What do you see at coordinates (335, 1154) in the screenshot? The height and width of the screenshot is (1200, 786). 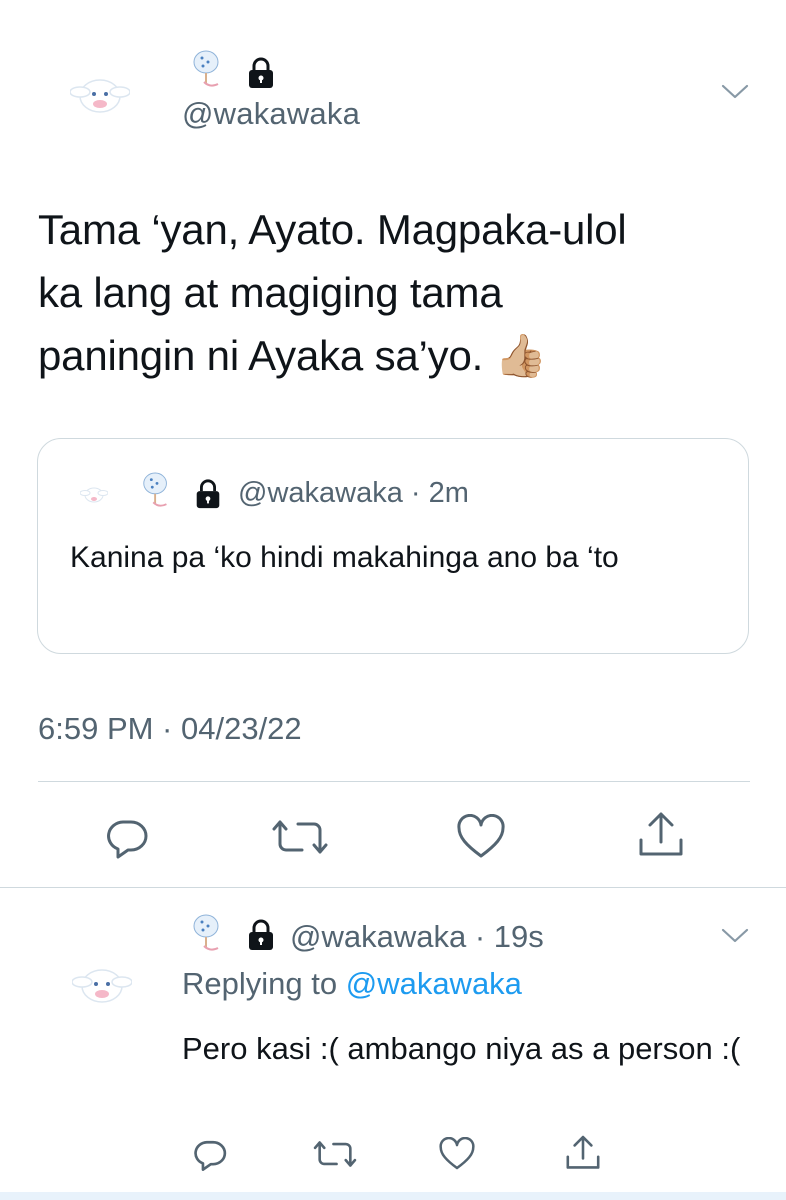 I see `reply-retweet-icon` at bounding box center [335, 1154].